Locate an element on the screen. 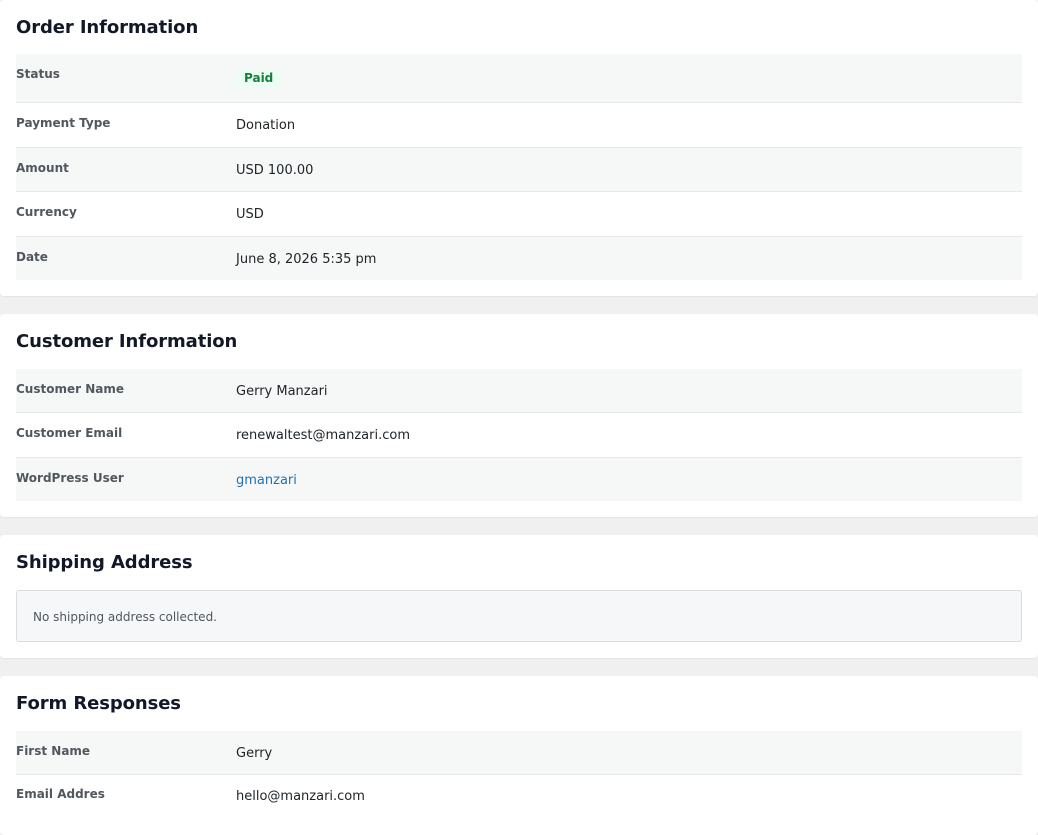 The height and width of the screenshot is (835, 1038). no-shipping-notice-text: No shipping address collected. is located at coordinates (125, 617).